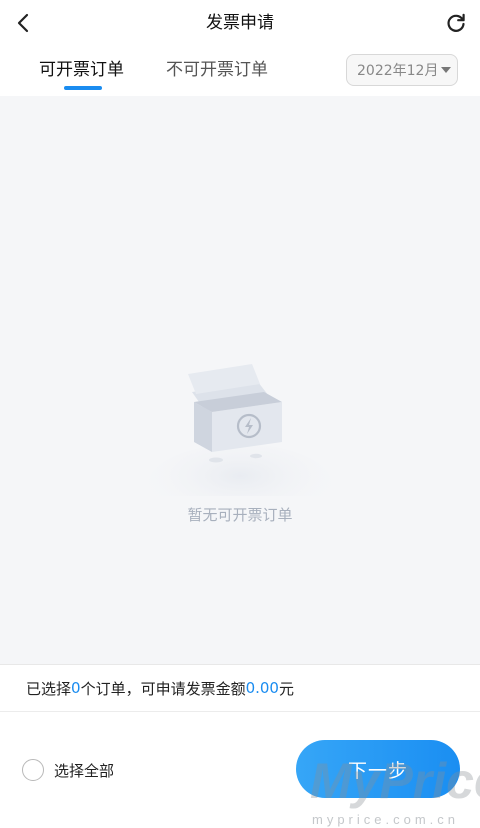 This screenshot has height=828, width=480. I want to click on selected-count: 0, so click(76, 688).